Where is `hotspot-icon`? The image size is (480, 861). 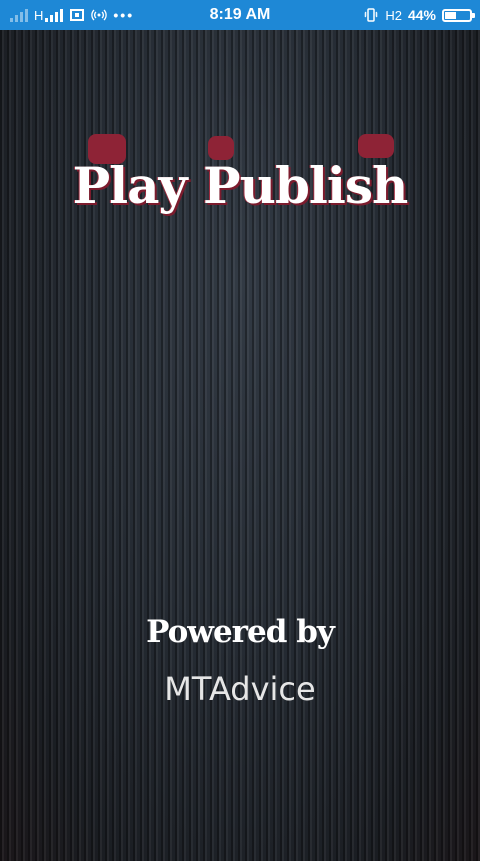 hotspot-icon is located at coordinates (99, 15).